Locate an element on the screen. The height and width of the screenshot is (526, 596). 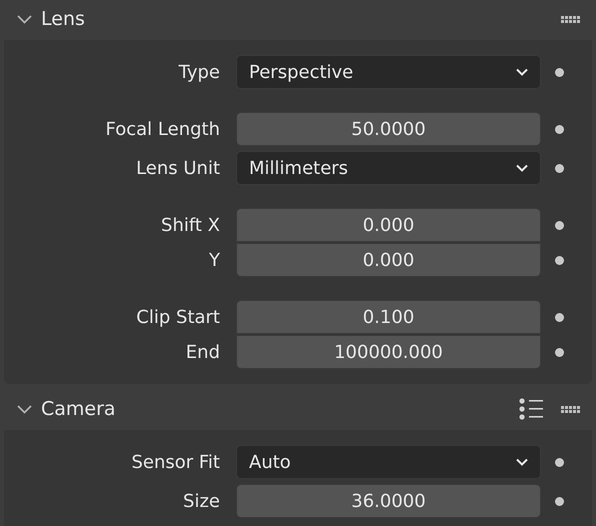
field-label: End is located at coordinates (202, 352).